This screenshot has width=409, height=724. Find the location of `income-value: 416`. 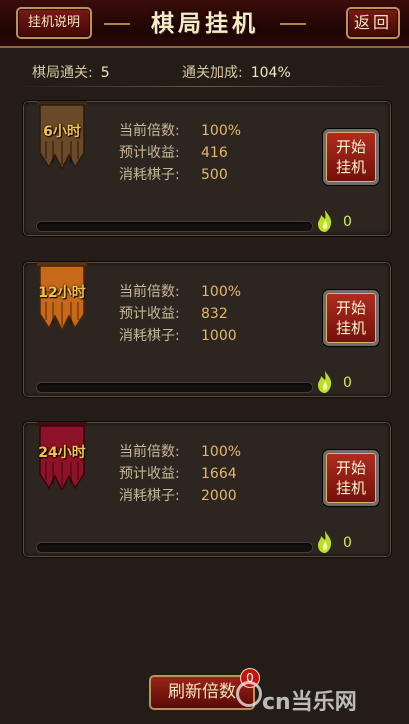

income-value: 416 is located at coordinates (214, 153).